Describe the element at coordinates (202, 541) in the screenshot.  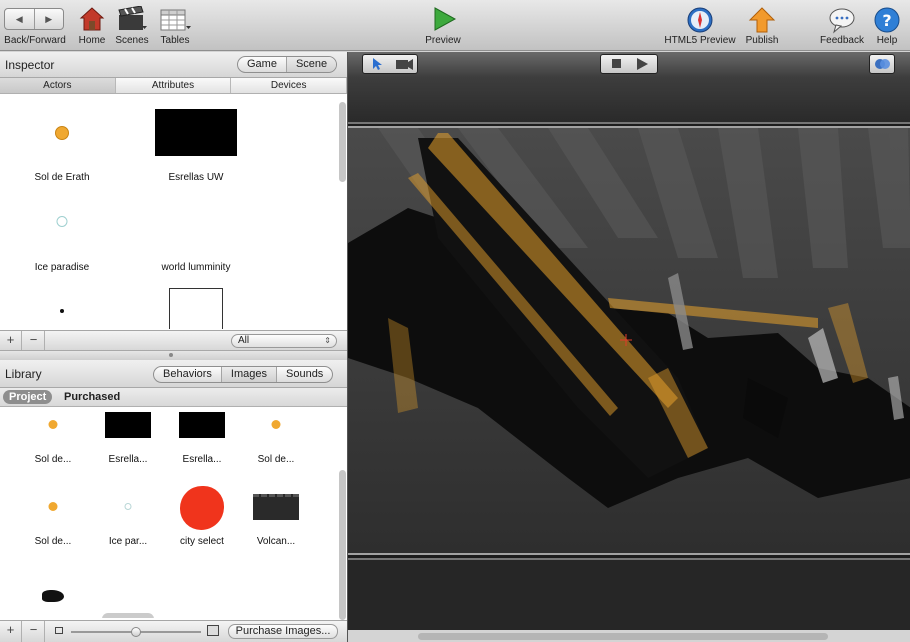
I see `image-label: city select` at that location.